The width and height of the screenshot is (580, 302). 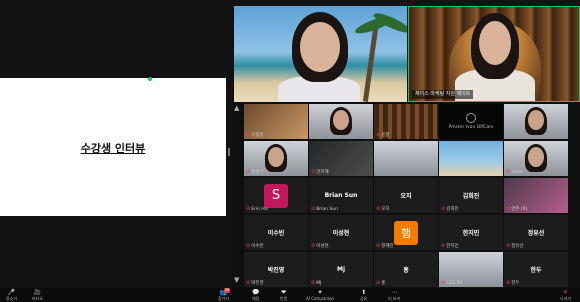 What do you see at coordinates (227, 290) in the screenshot?
I see `participant-count-badge: 39` at bounding box center [227, 290].